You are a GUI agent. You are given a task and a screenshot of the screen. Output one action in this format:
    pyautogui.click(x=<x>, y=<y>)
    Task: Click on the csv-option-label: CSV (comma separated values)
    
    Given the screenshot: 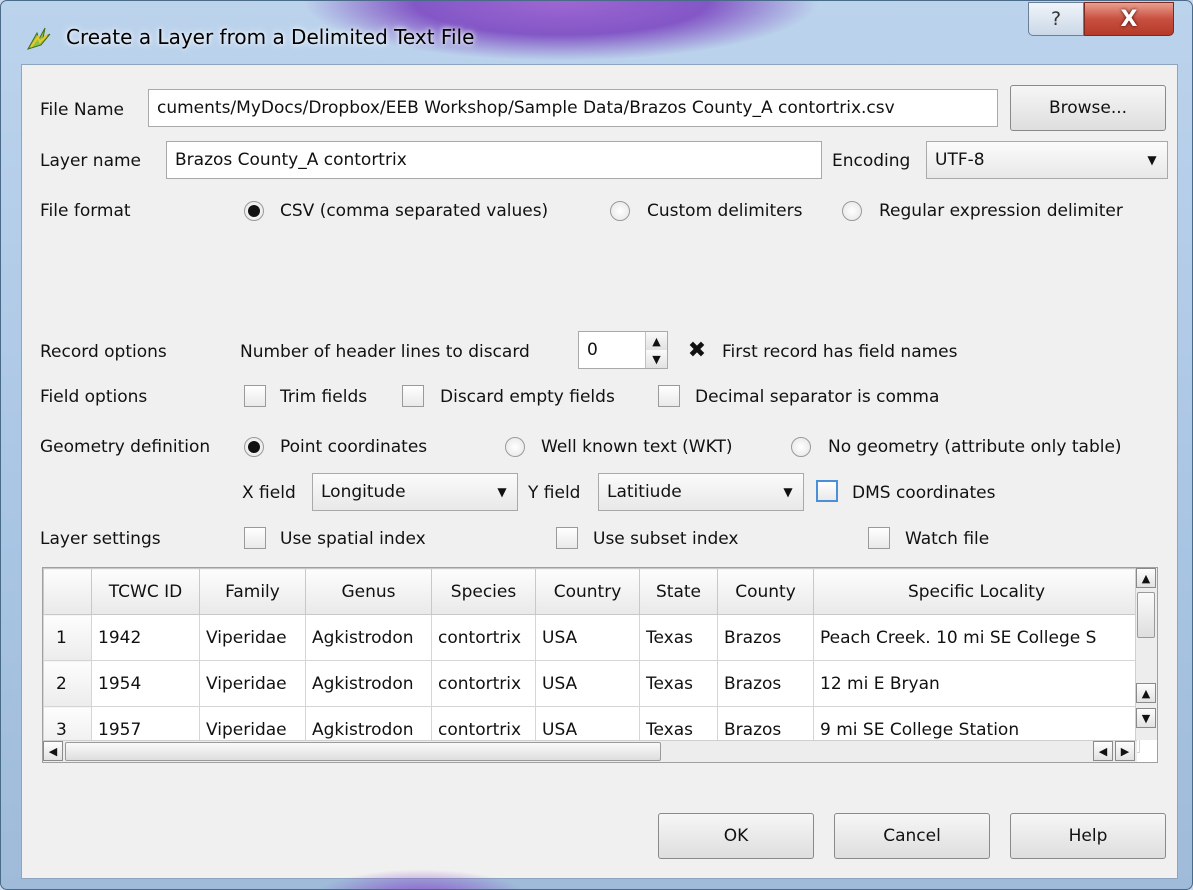 What is the action you would take?
    pyautogui.click(x=414, y=211)
    